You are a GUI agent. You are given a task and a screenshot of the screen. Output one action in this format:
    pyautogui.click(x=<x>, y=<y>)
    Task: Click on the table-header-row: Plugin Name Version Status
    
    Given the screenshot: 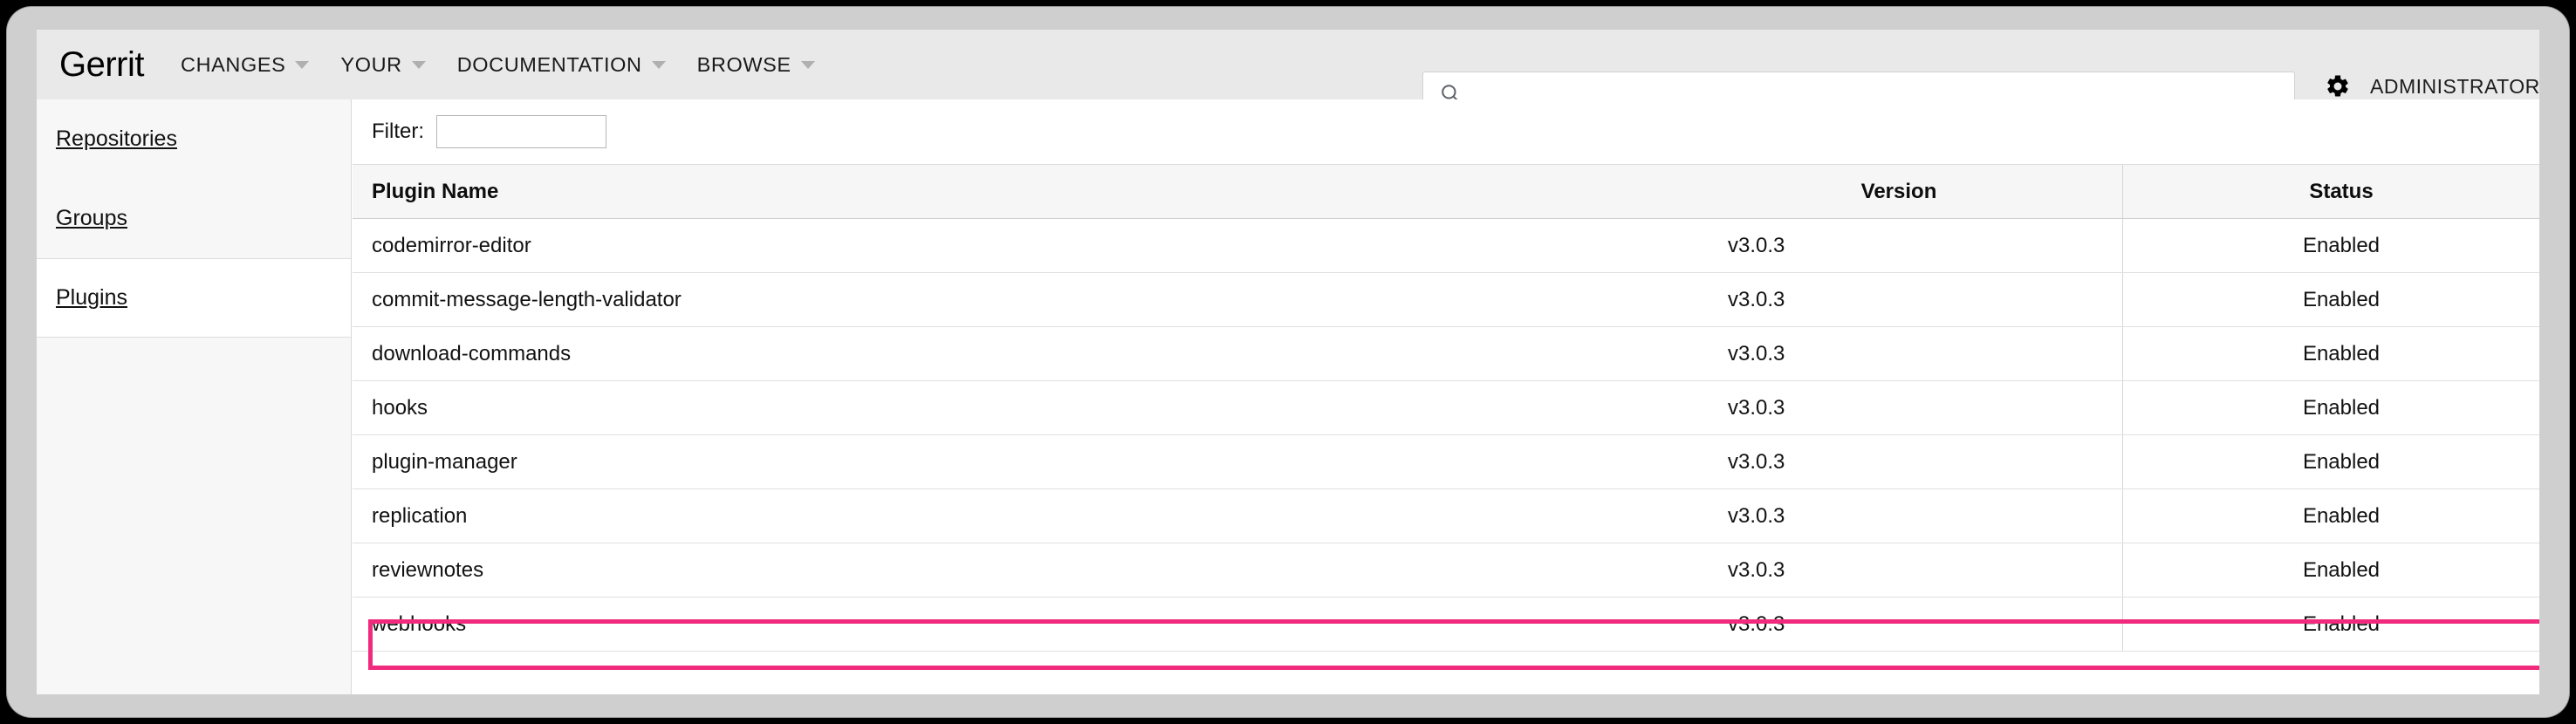 What is the action you would take?
    pyautogui.click(x=1446, y=192)
    